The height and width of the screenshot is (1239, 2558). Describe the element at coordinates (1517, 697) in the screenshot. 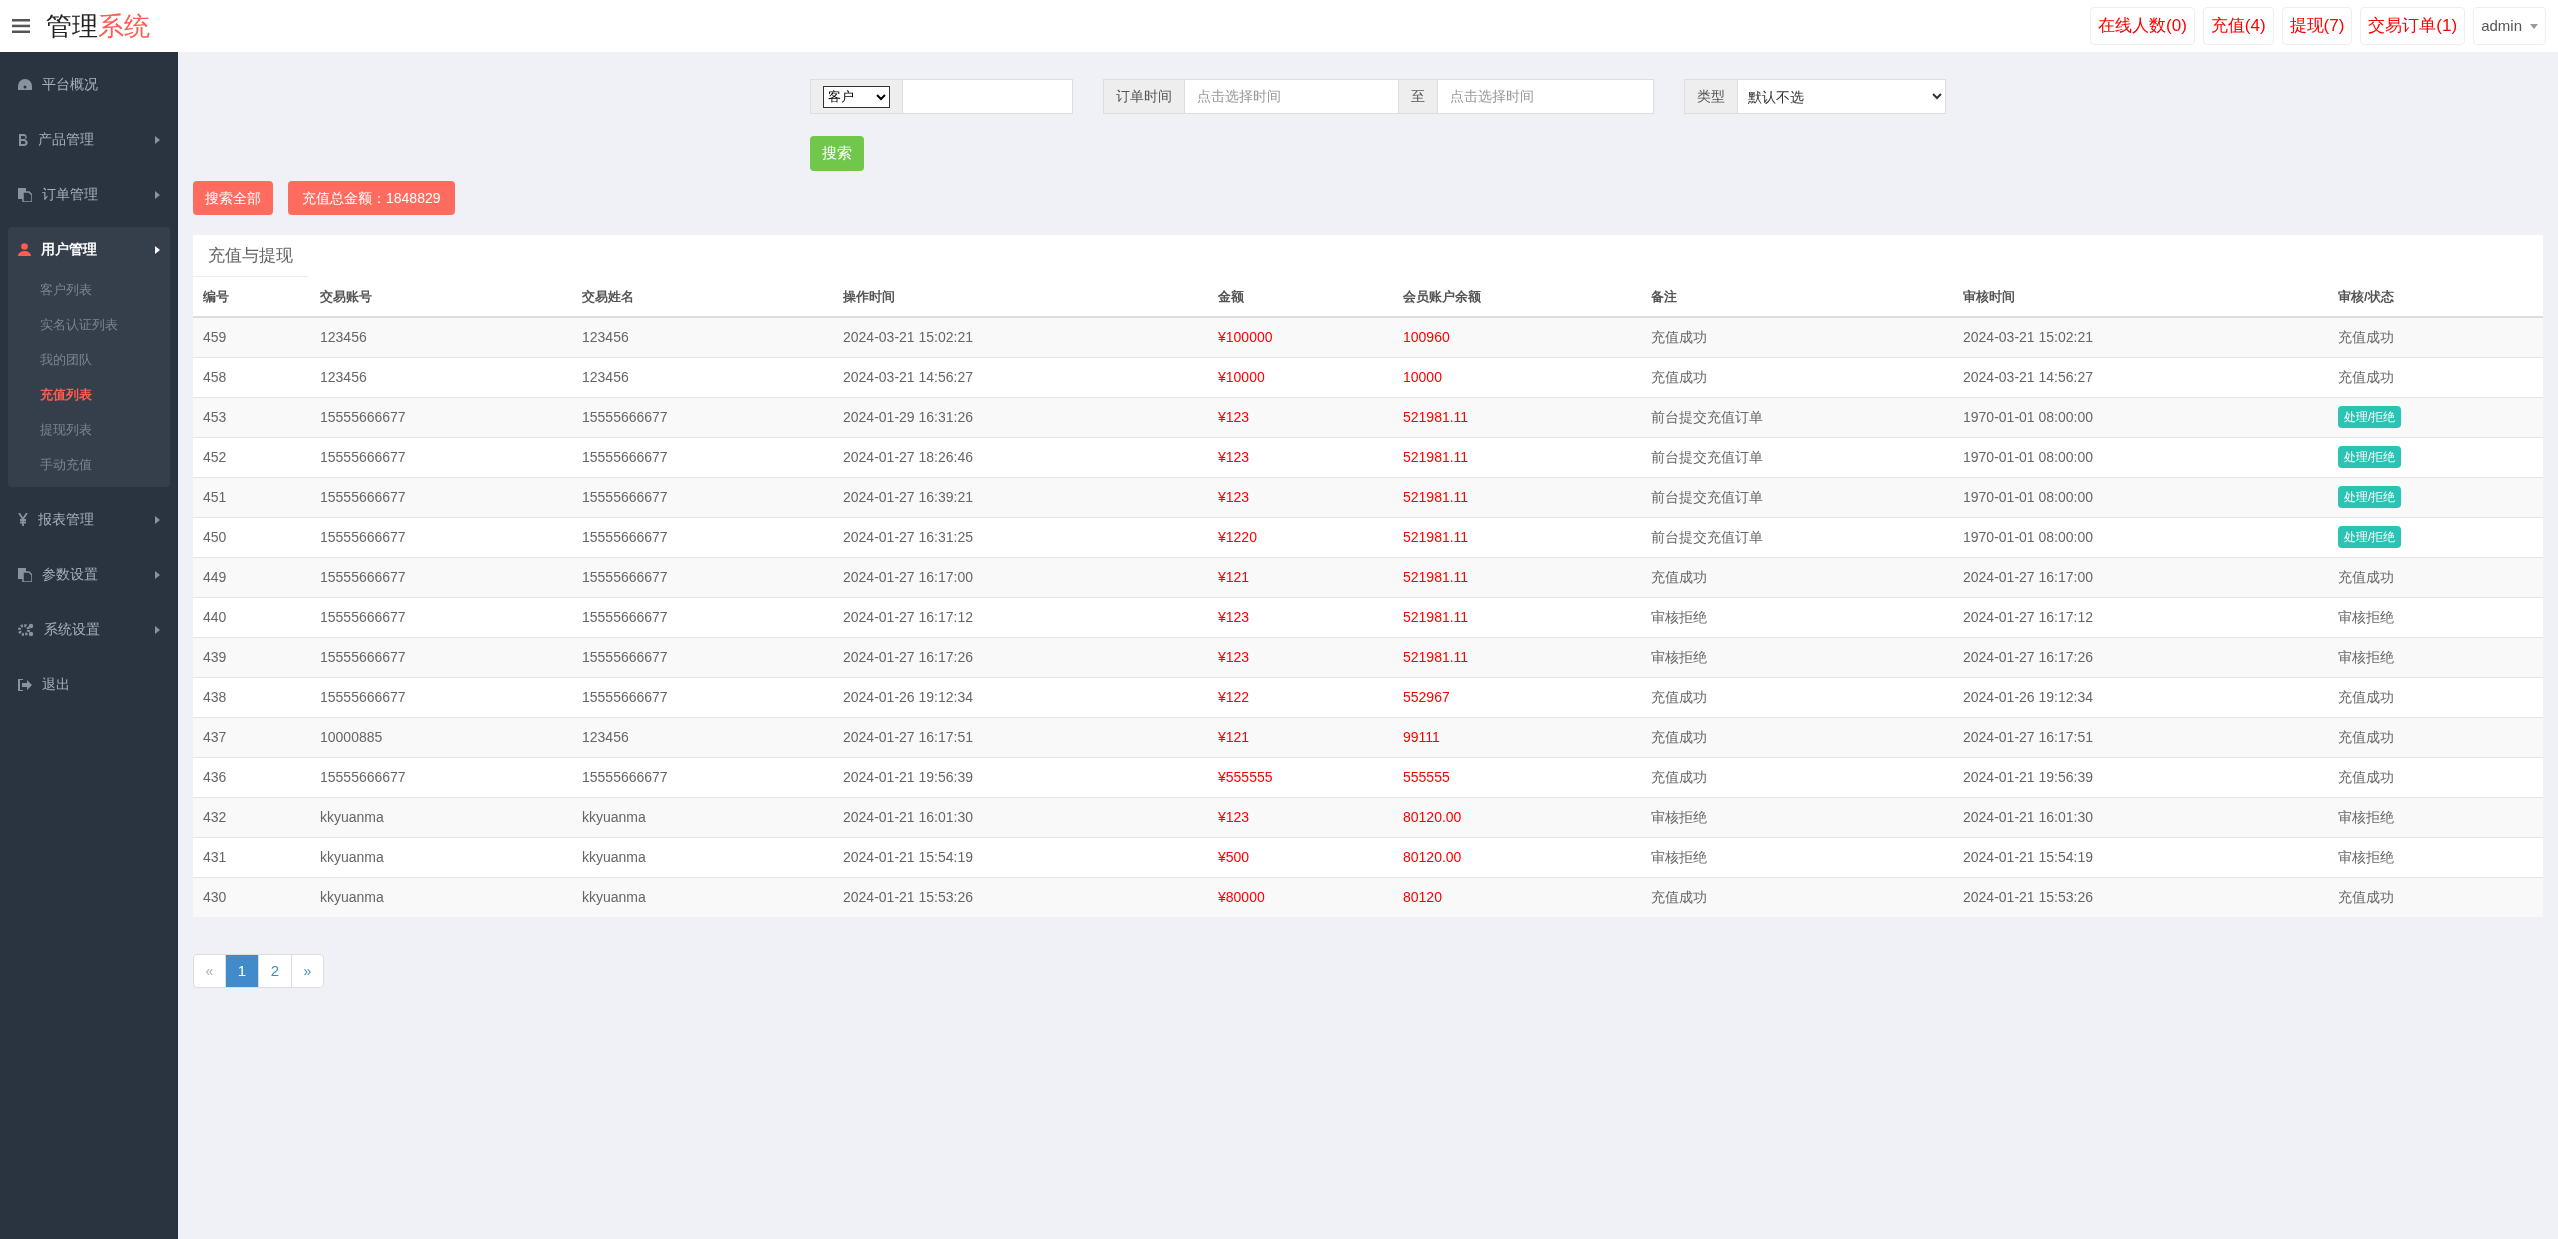

I see `table-cell: 552967` at that location.